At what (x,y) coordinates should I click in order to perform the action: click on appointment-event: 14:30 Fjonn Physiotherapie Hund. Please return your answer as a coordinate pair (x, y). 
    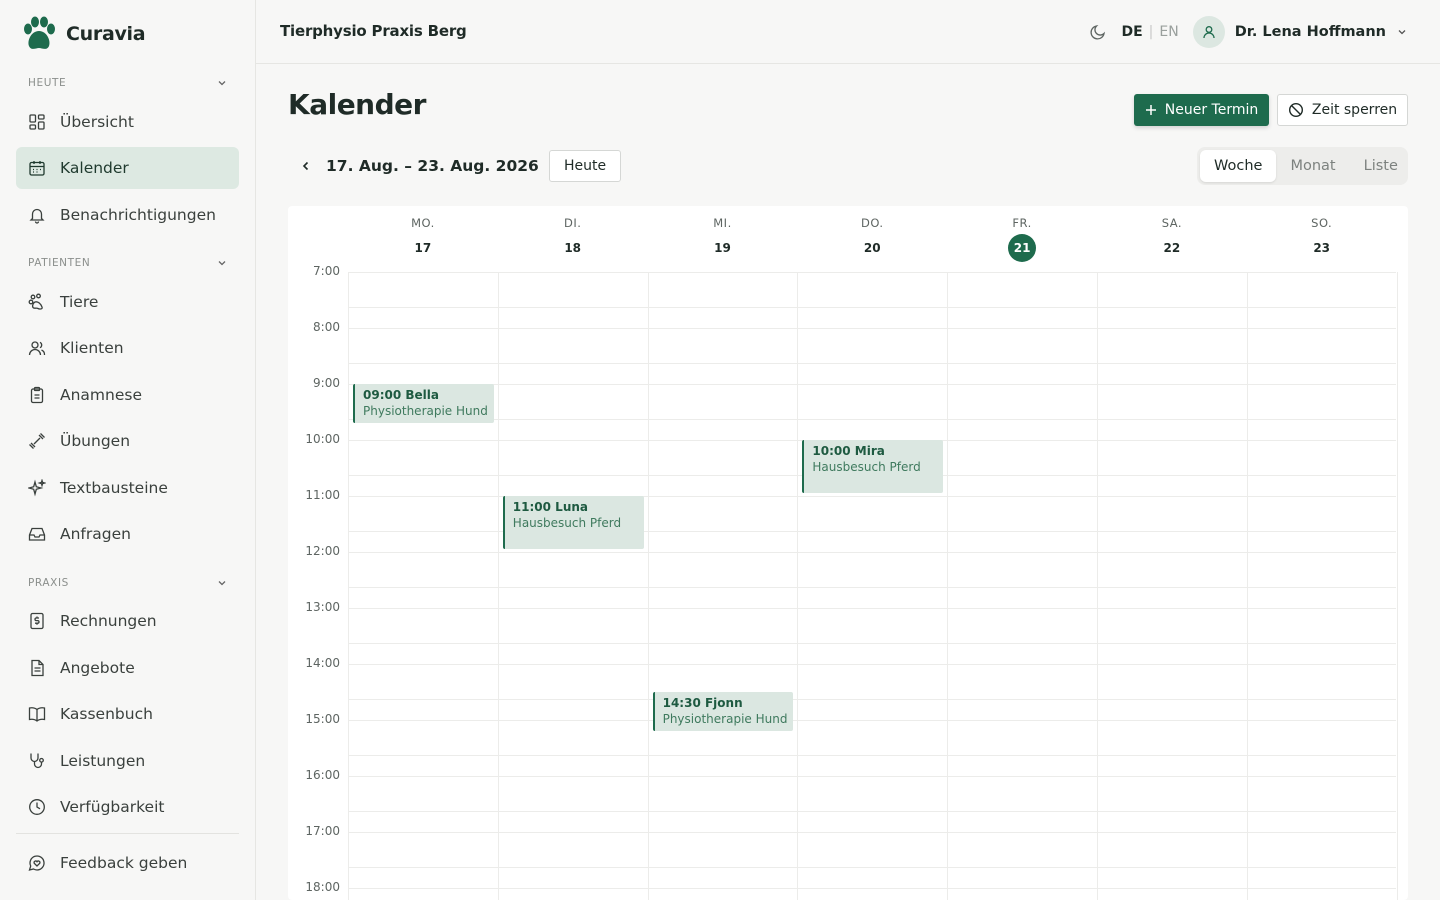
    Looking at the image, I should click on (723, 712).